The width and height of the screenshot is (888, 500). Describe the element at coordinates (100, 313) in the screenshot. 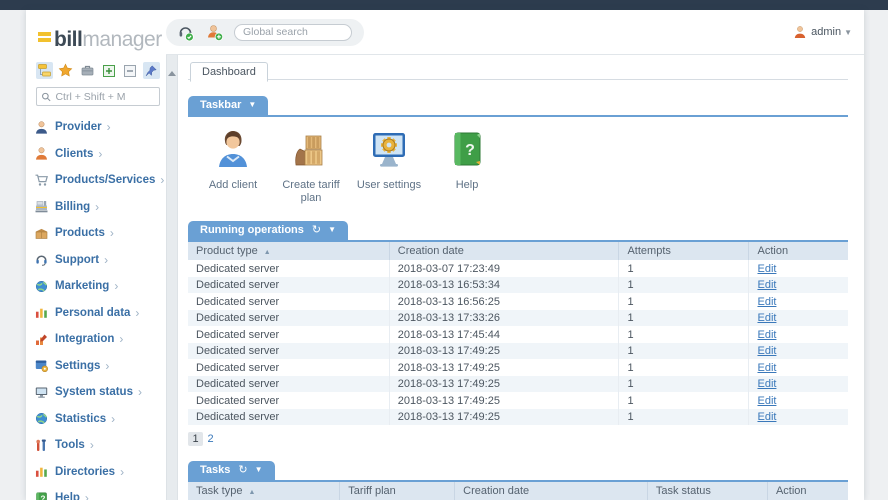

I see `sidebar-item-personal-data: Personal data ›` at that location.